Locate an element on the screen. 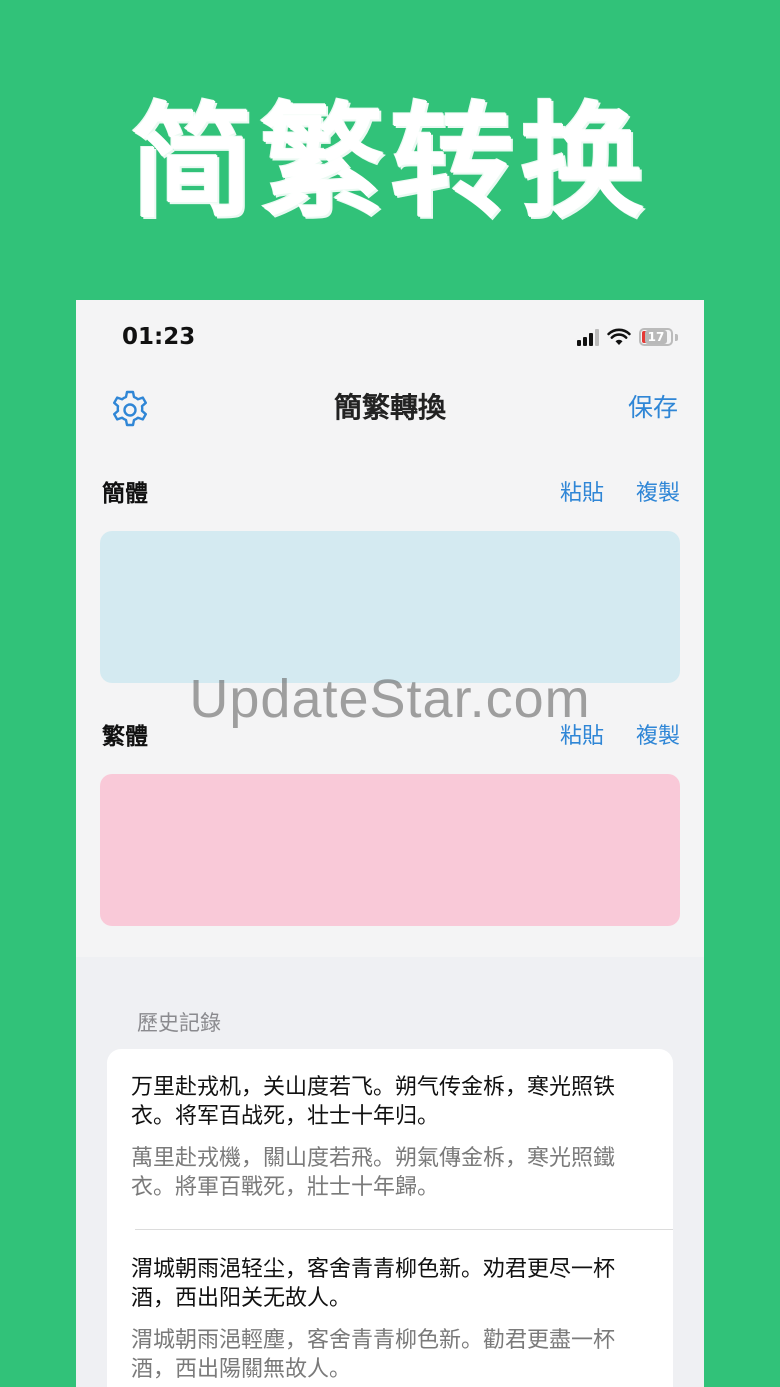 This screenshot has height=1387, width=780. simplified-text-input is located at coordinates (390, 607).